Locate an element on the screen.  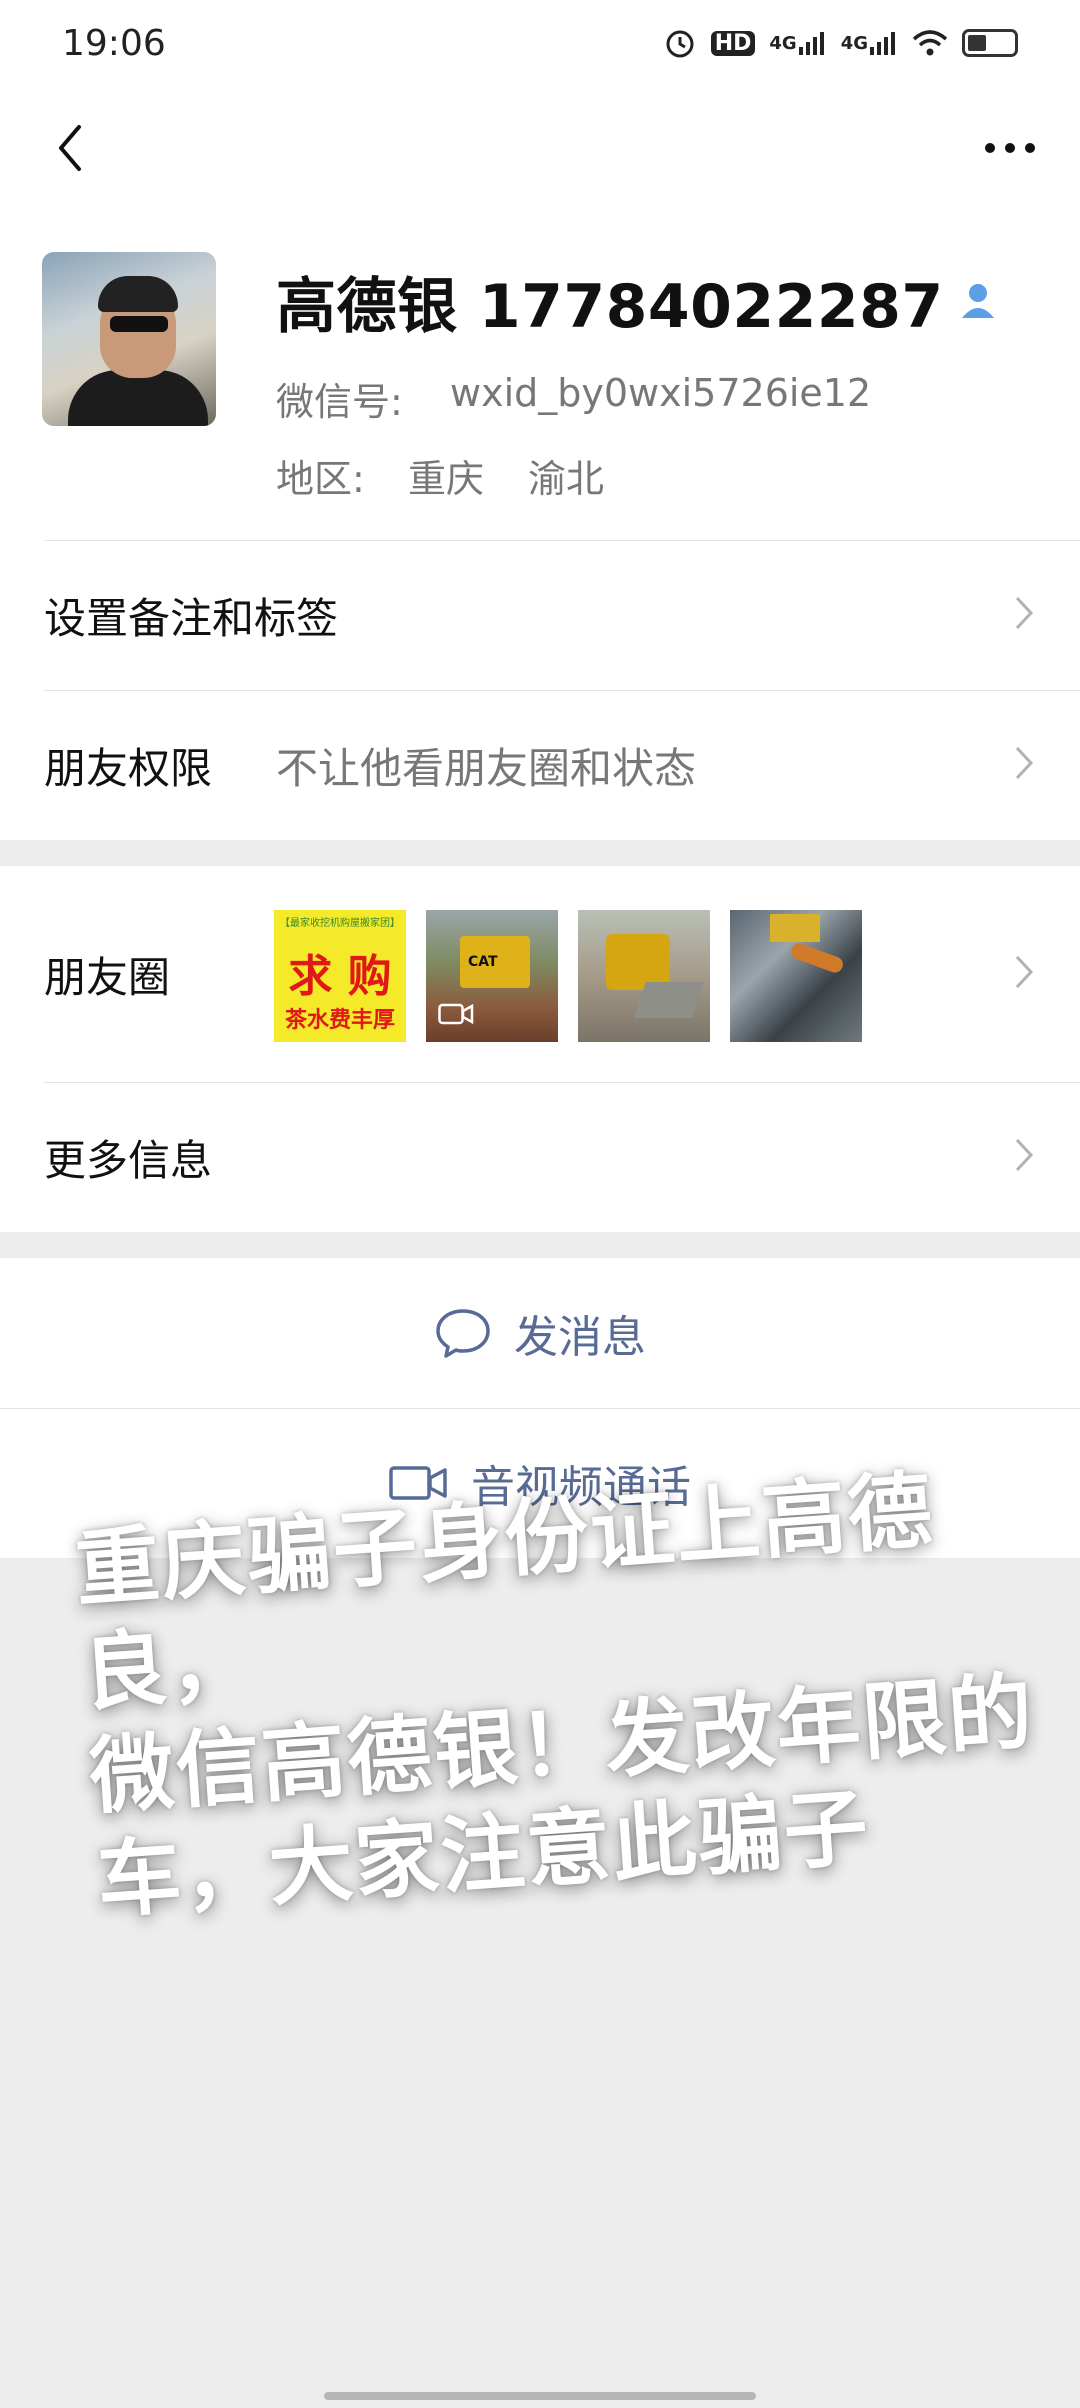
video-icon is located at coordinates (456, 1016).